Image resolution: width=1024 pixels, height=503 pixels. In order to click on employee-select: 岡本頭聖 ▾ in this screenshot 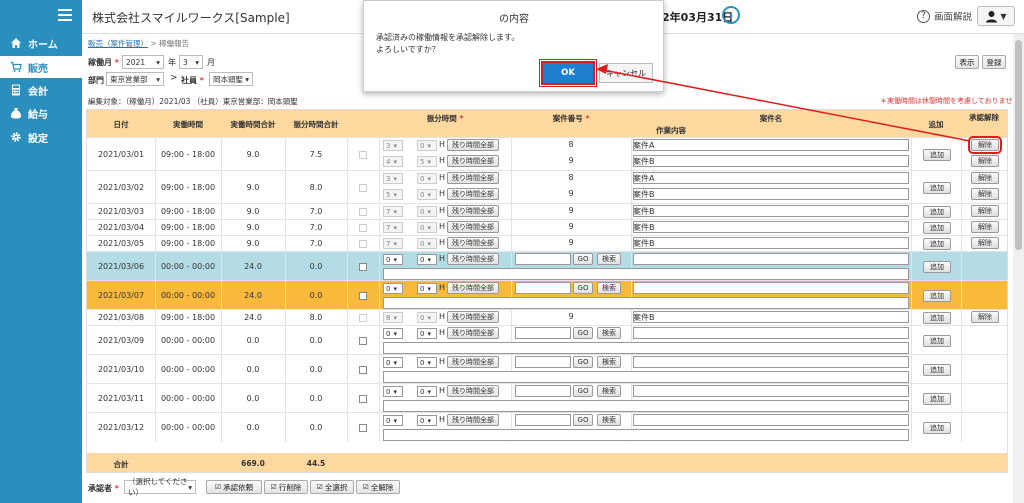, I will do `click(231, 79)`.